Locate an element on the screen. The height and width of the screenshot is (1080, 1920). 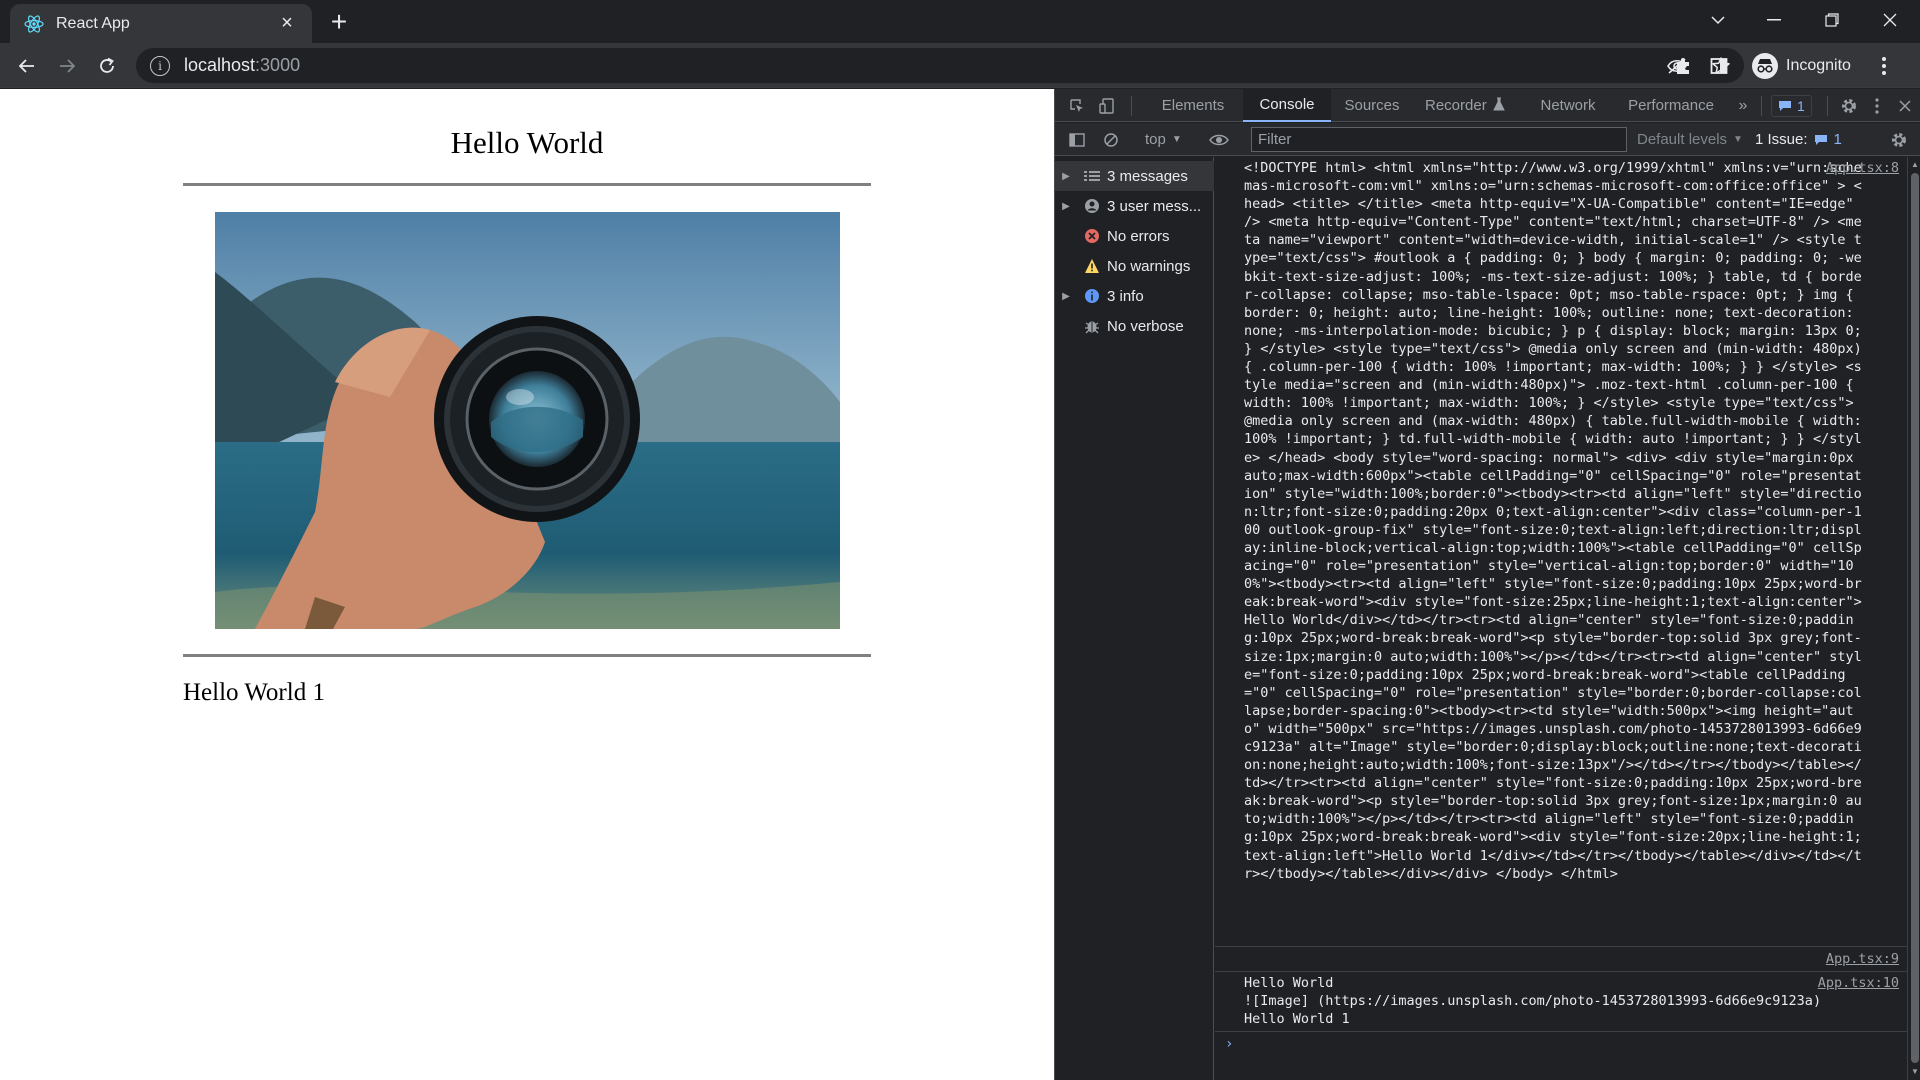
tab-close-icon: × is located at coordinates (287, 23).